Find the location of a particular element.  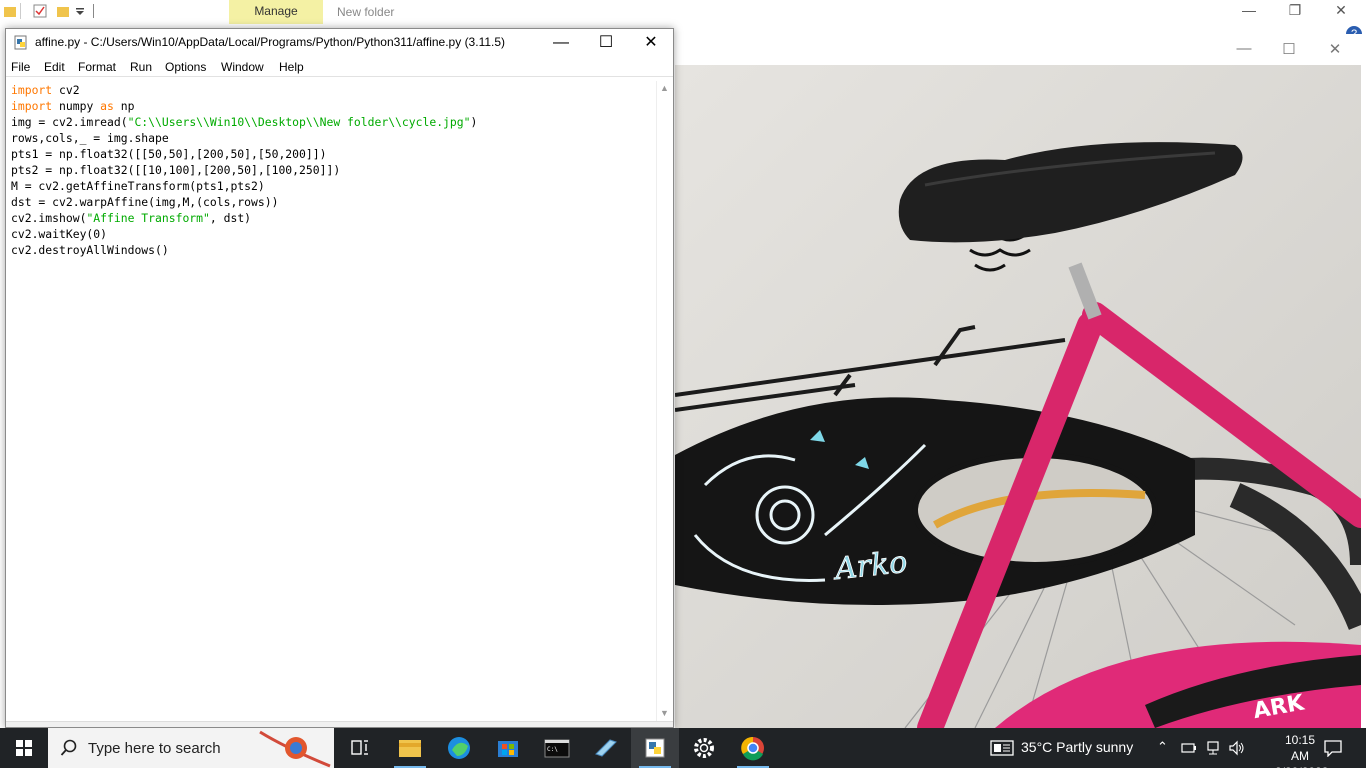

code-token: cv2.waitKey(0) is located at coordinates (59, 234).